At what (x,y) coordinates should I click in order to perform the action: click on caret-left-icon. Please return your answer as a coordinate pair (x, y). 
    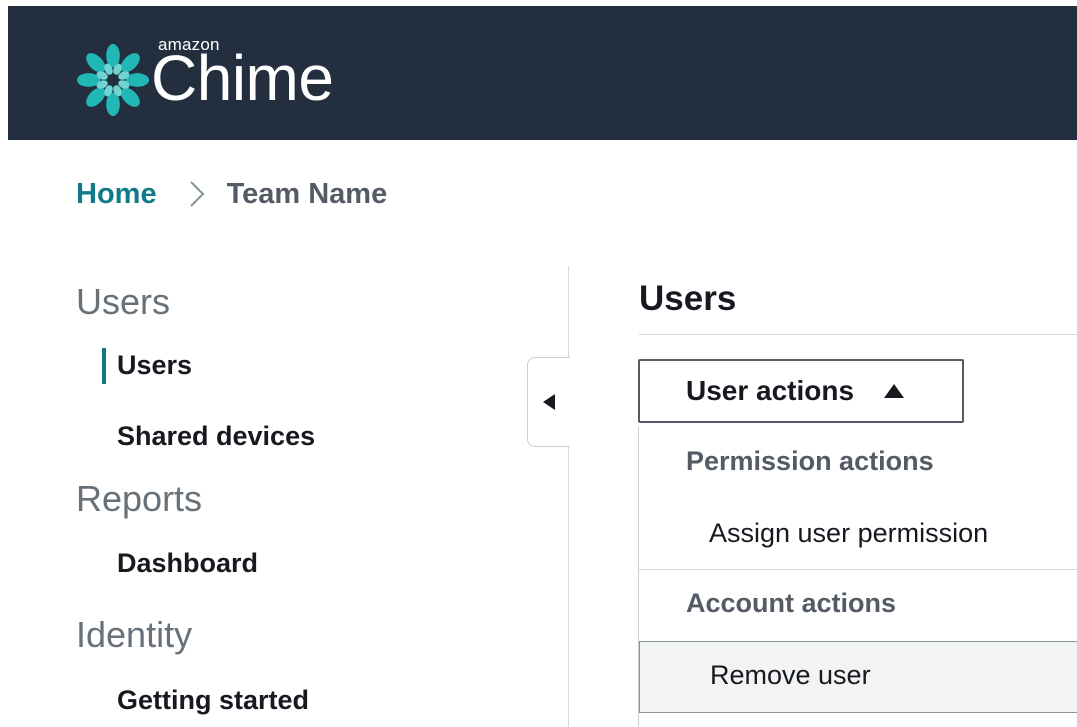
    Looking at the image, I should click on (549, 402).